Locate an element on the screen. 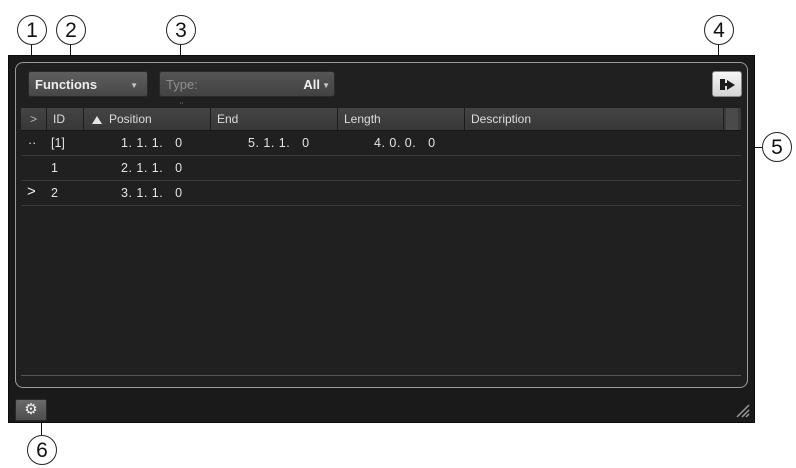 The height and width of the screenshot is (468, 796). column-header-description: Description is located at coordinates (594, 119).